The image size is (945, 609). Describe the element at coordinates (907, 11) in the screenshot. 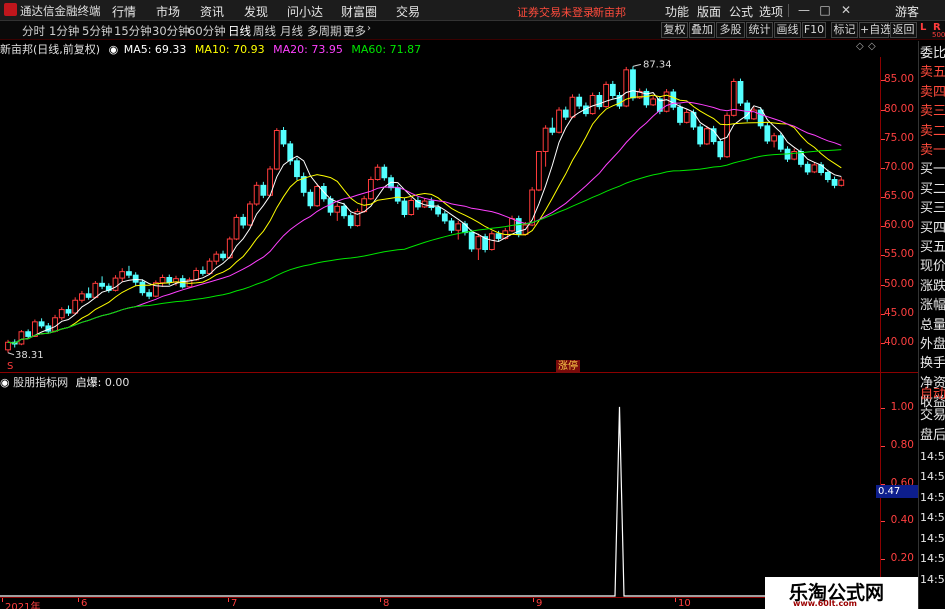

I see `guest-login: 游客` at that location.